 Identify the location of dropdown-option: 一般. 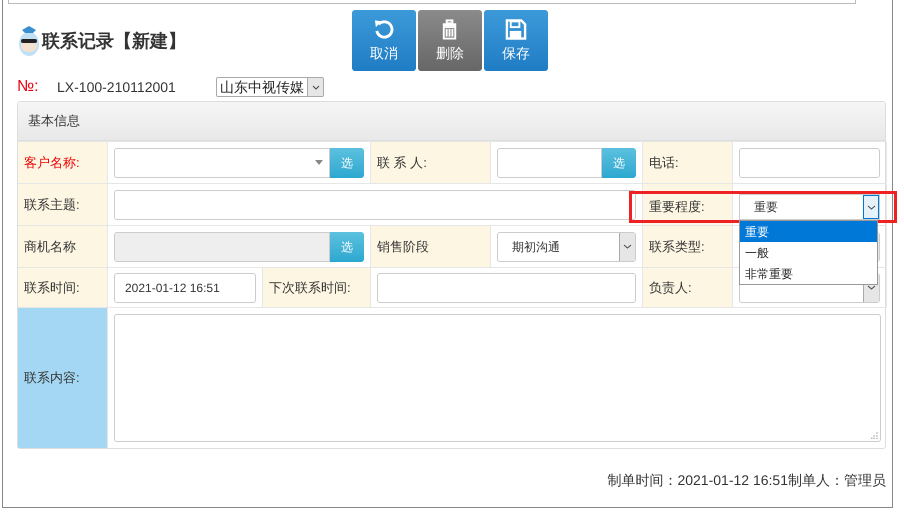
(808, 252).